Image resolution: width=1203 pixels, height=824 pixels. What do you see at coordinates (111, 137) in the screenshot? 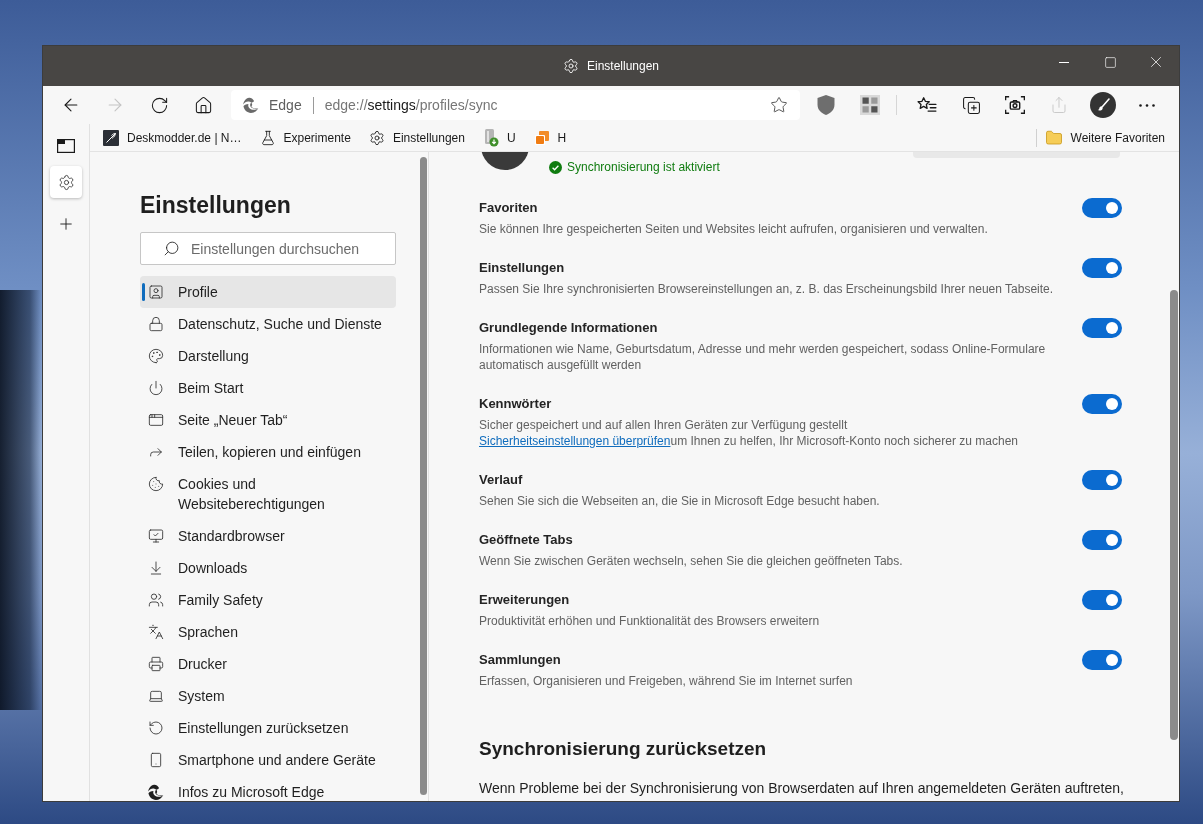
I see `feather-icon` at bounding box center [111, 137].